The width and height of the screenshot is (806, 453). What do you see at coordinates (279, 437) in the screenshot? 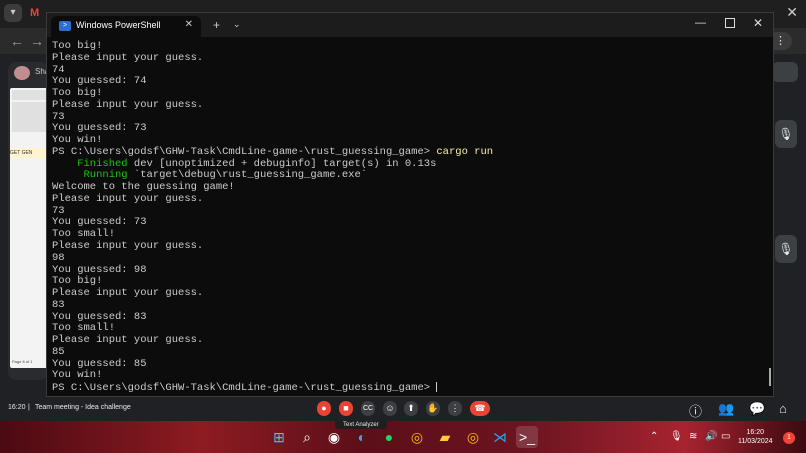
I see `start-menu-icon: ⊞` at bounding box center [279, 437].